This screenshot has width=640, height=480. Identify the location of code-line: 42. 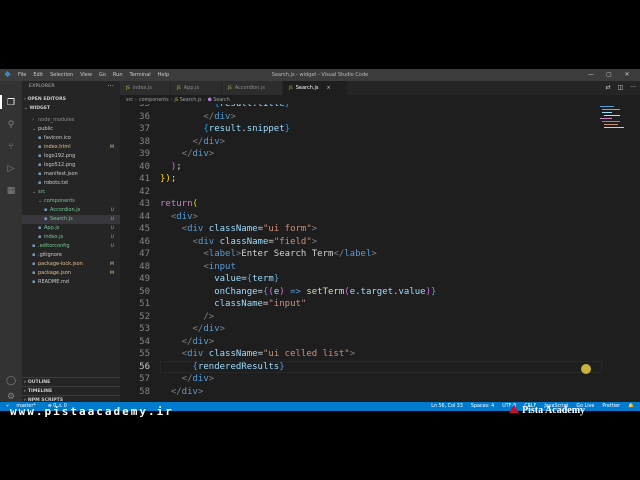
(380, 192).